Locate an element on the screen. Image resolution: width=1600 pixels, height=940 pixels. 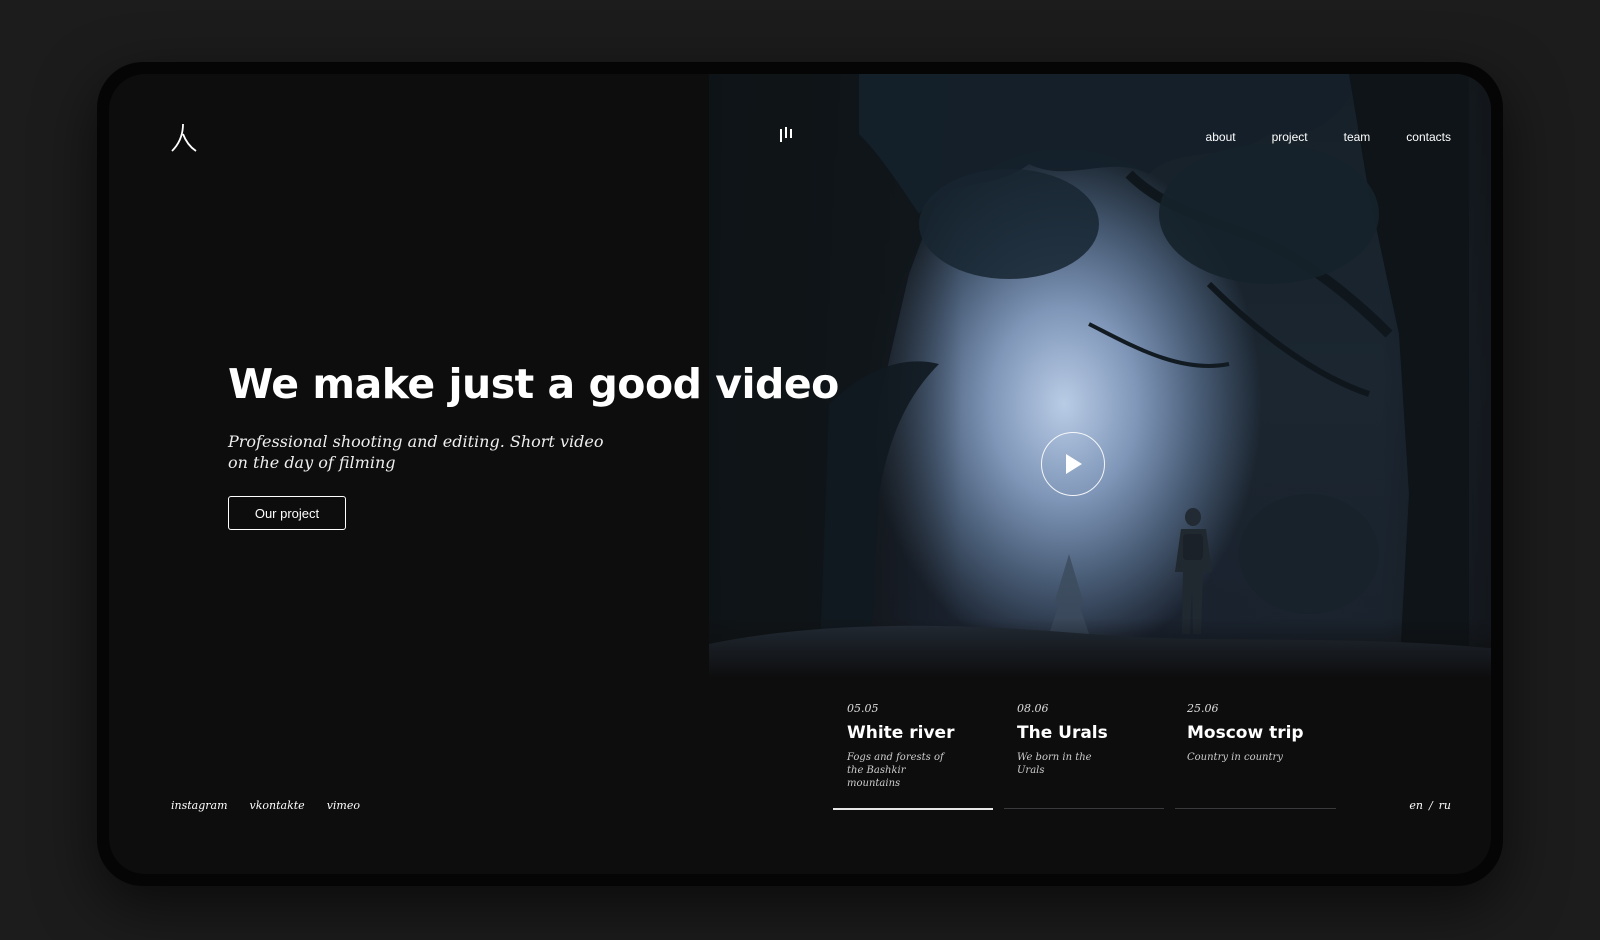
nav-team: team is located at coordinates (1357, 137).